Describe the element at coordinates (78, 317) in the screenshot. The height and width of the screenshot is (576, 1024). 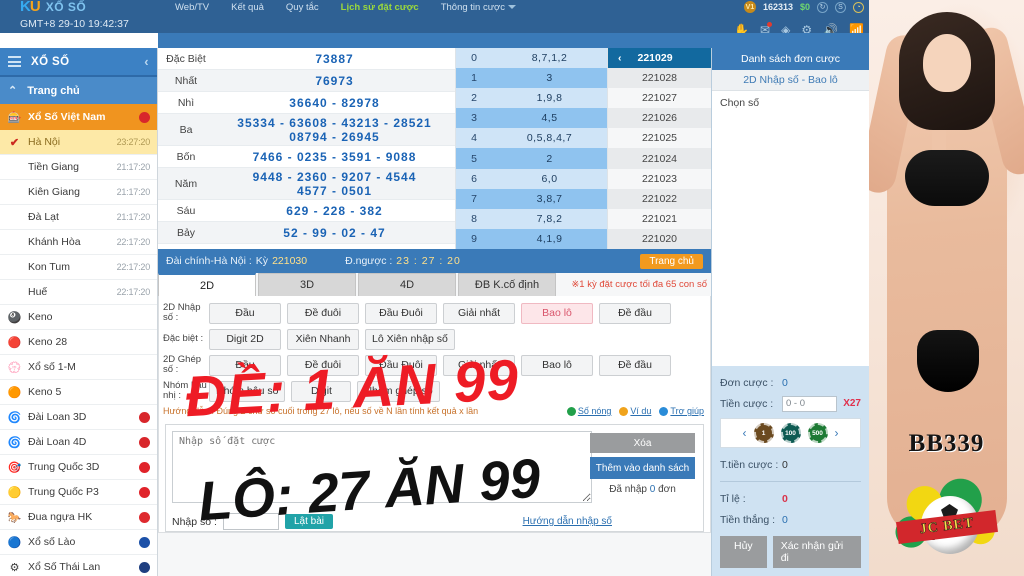
I see `sidebar-item-keno: 🎱 Keno` at that location.